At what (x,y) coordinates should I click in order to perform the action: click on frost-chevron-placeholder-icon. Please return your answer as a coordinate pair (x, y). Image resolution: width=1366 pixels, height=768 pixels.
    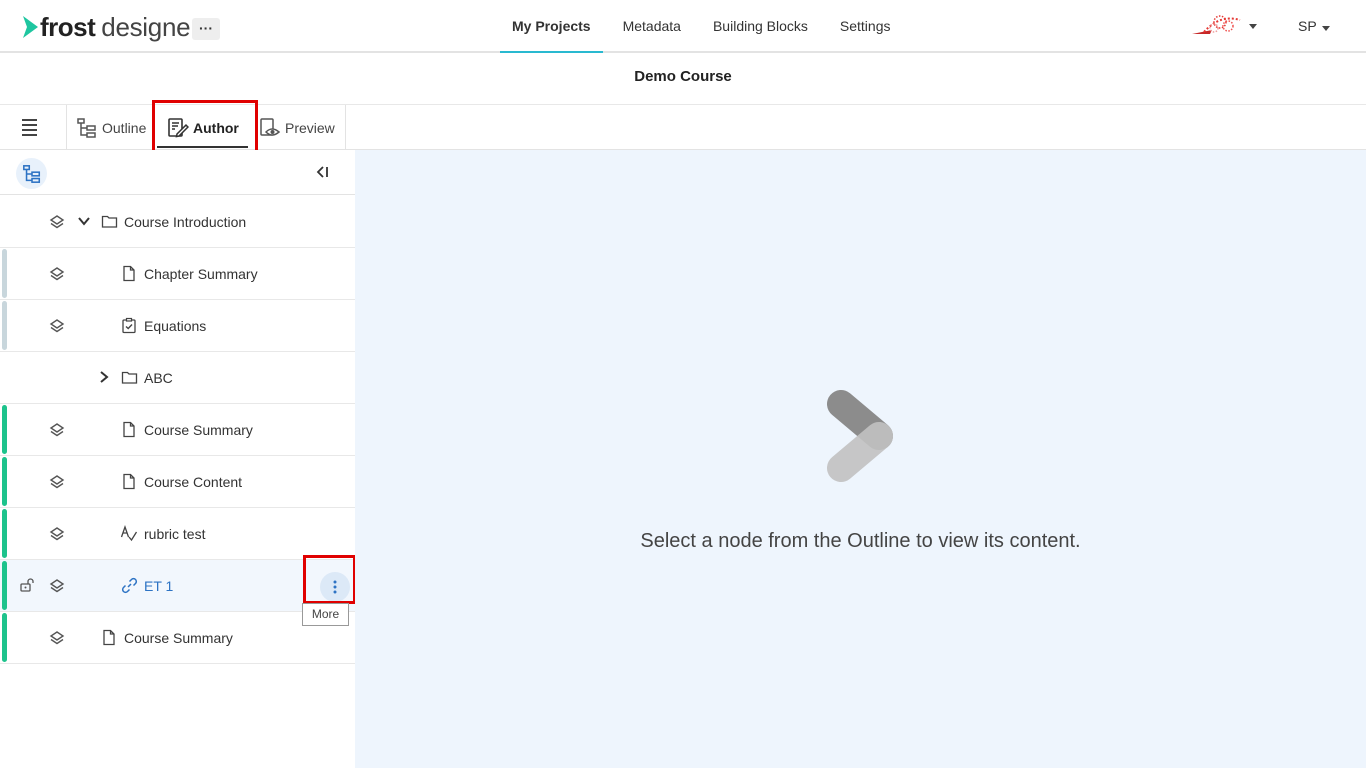
    Looking at the image, I should click on (860, 436).